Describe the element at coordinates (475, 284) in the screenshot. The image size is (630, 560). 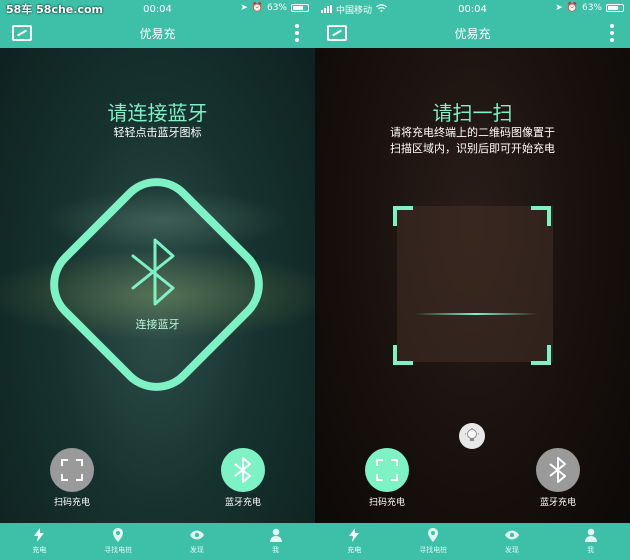
I see `scan-area` at that location.